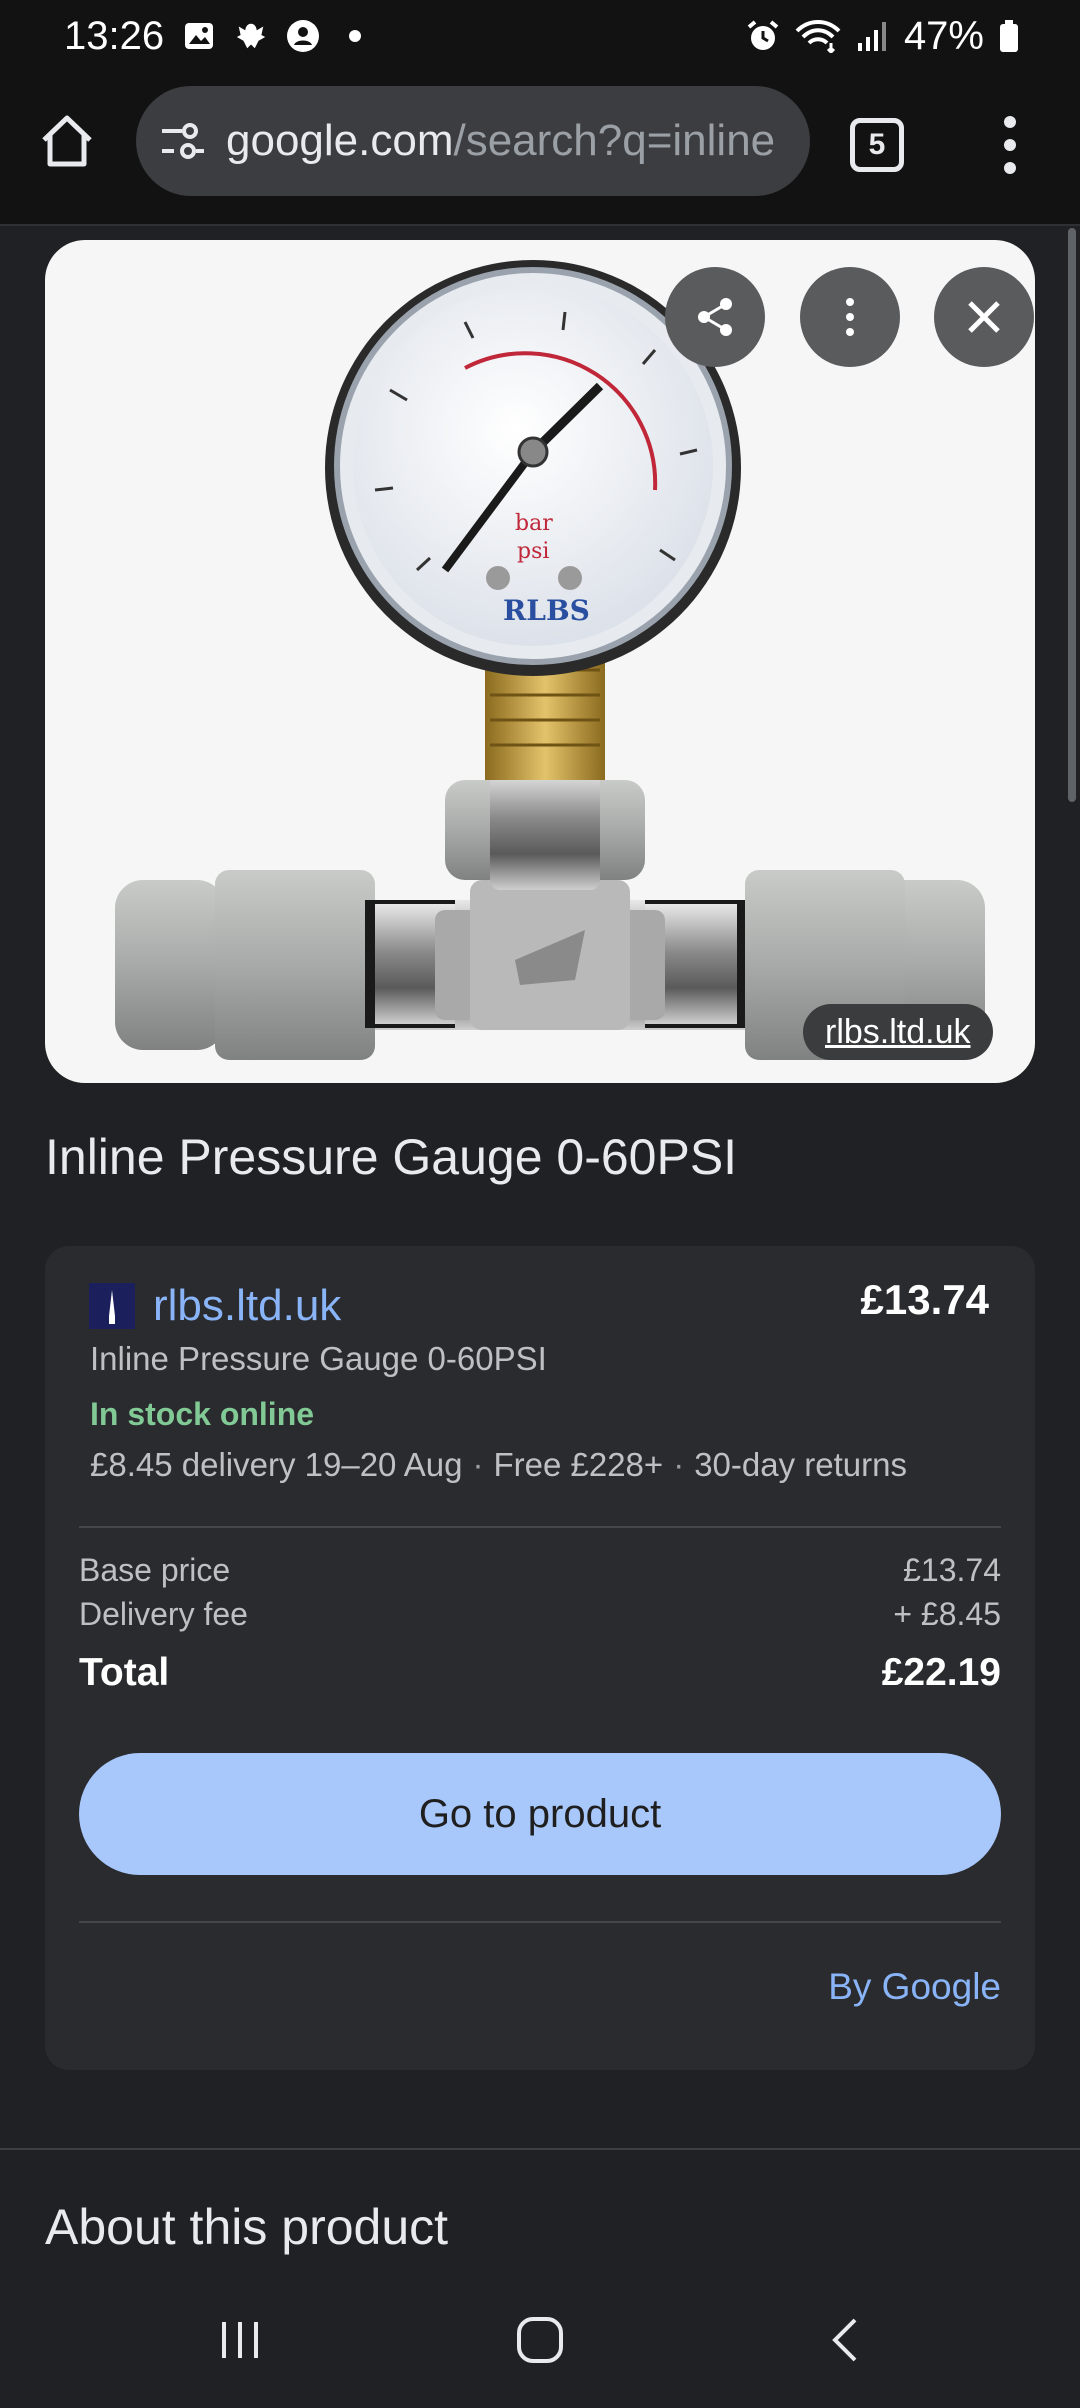  What do you see at coordinates (124, 1672) in the screenshot?
I see `total-label: Total` at bounding box center [124, 1672].